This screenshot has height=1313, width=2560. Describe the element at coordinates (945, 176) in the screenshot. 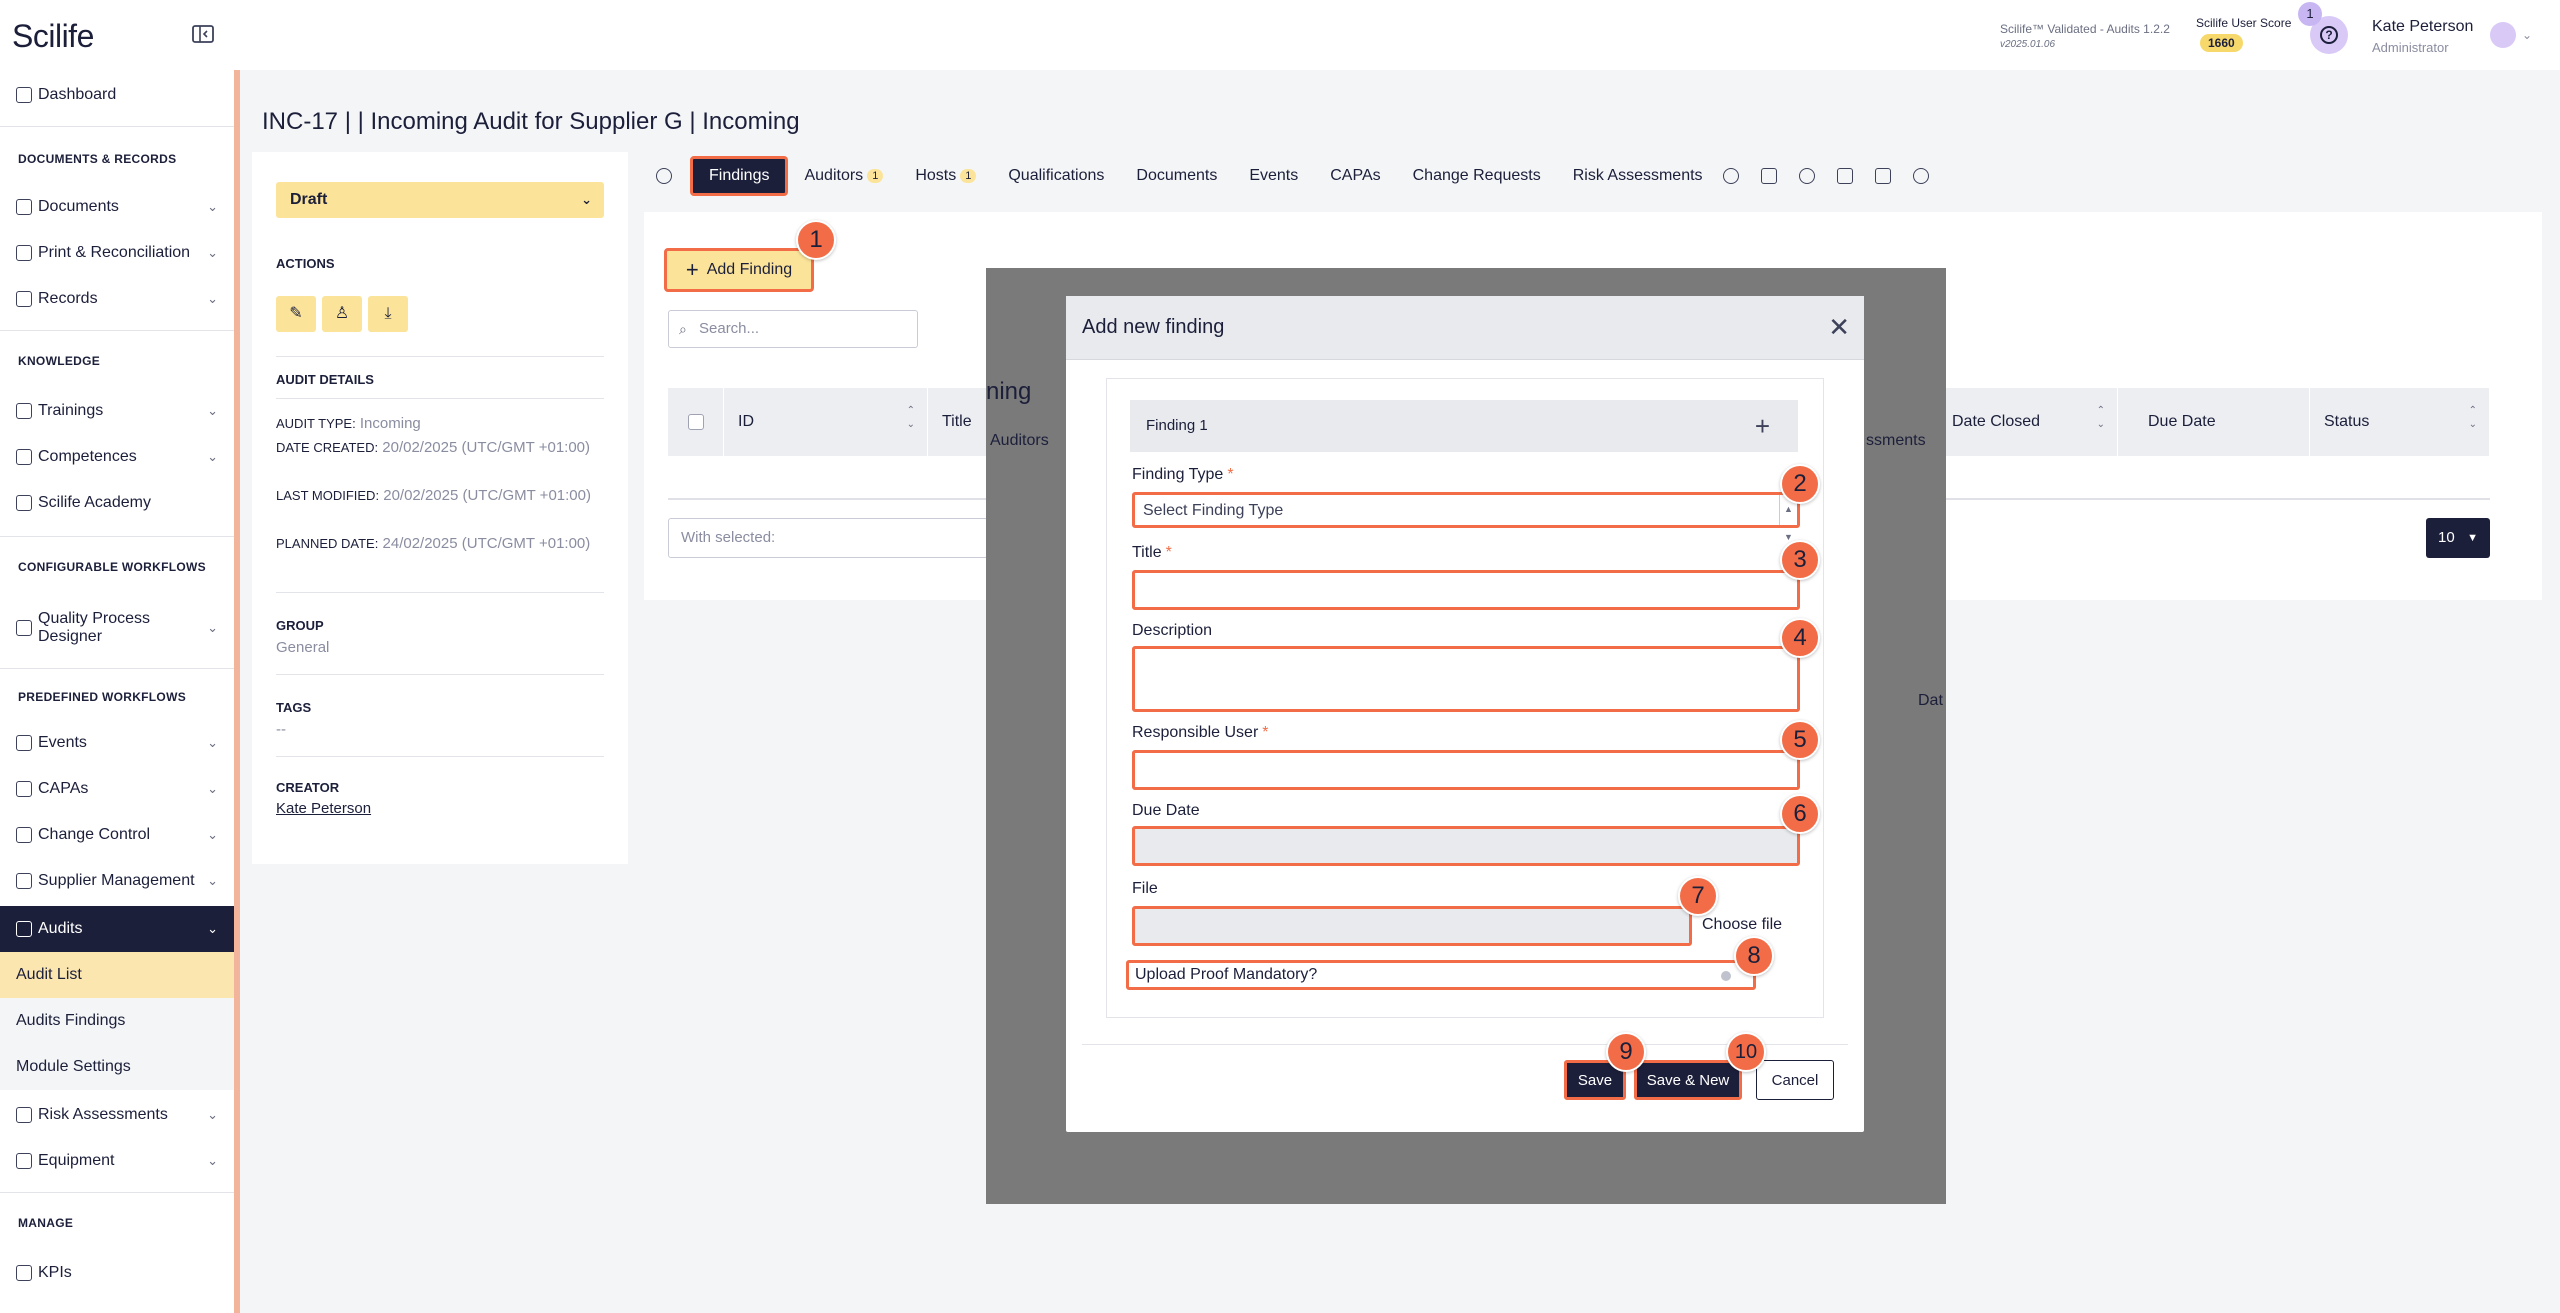

I see `tab-hosts: Hosts 1` at that location.